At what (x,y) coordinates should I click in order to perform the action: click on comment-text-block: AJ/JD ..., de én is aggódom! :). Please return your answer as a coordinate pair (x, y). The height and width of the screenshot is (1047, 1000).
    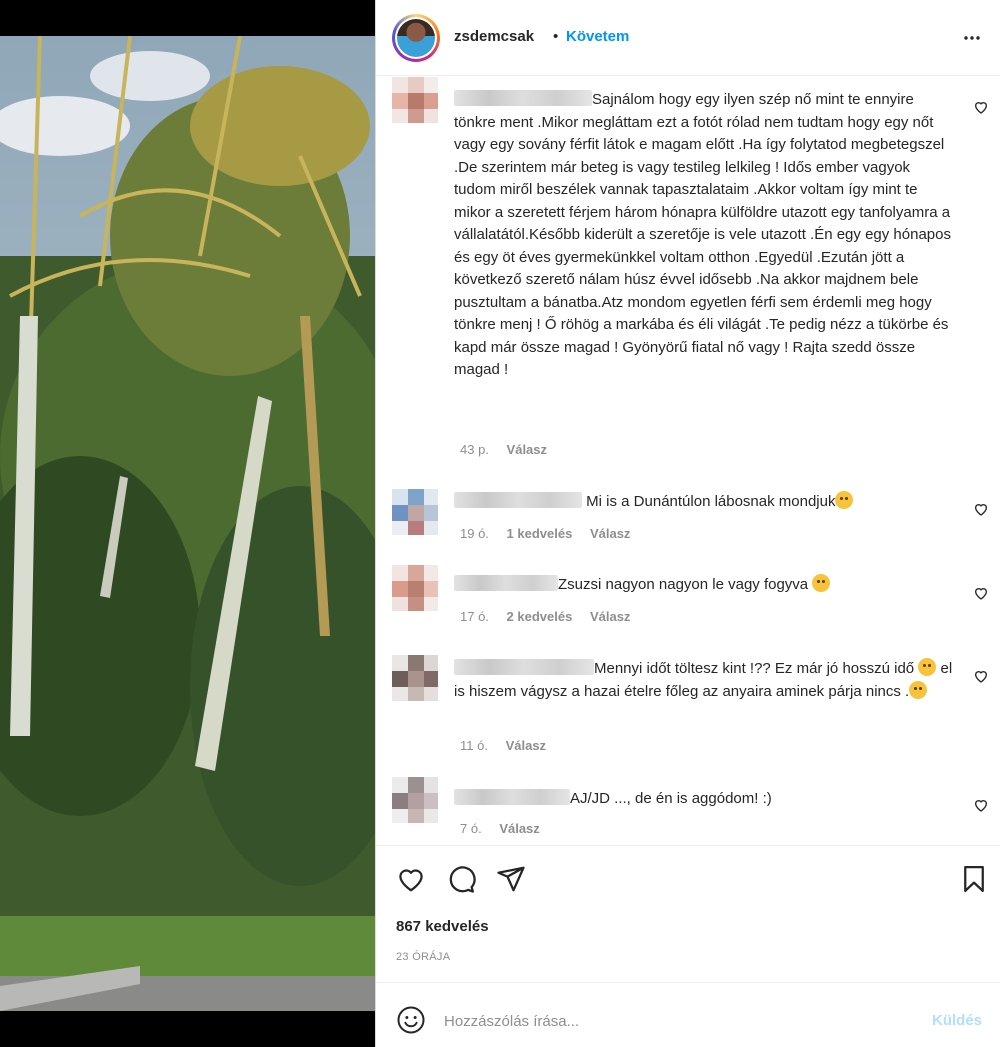
    Looking at the image, I should click on (704, 799).